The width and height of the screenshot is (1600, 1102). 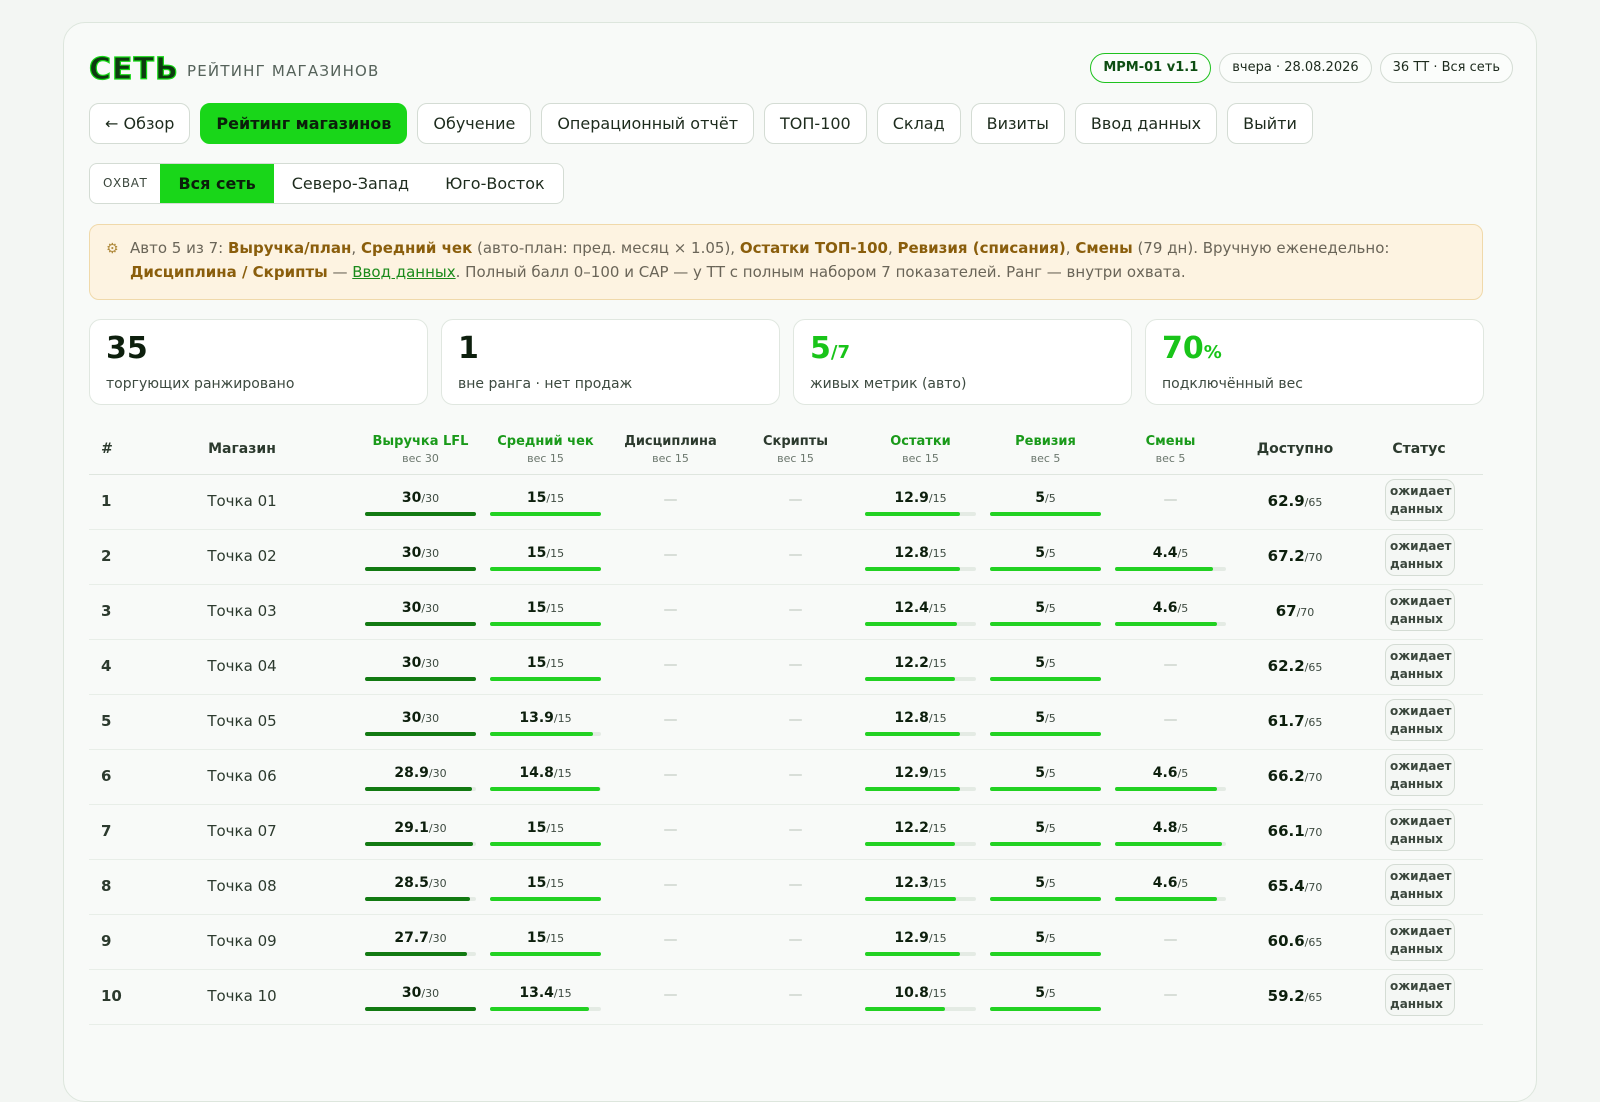 I want to click on nav-button: Визиты, so click(x=1017, y=123).